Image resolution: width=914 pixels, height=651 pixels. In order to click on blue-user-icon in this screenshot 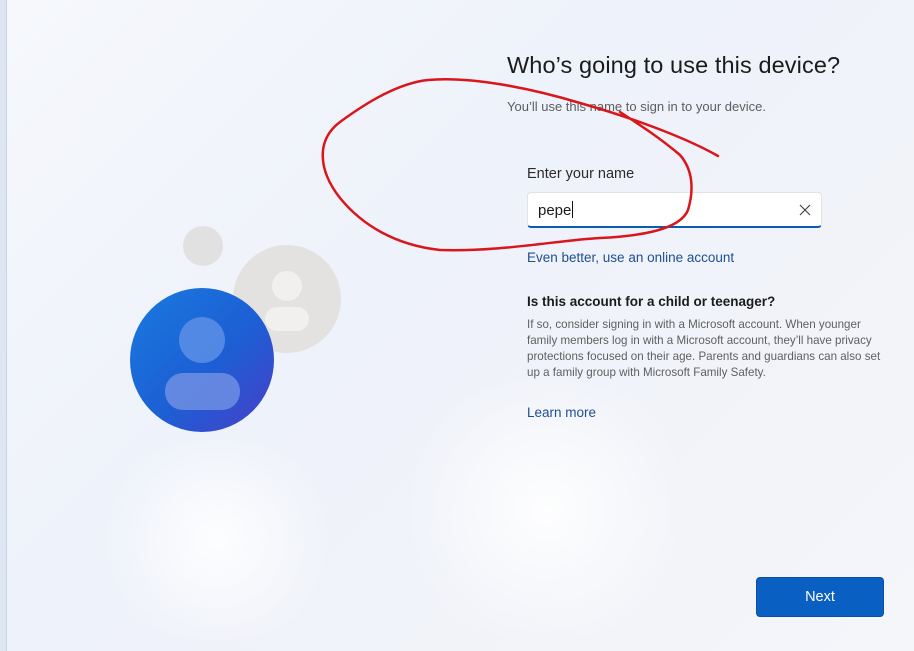, I will do `click(202, 360)`.